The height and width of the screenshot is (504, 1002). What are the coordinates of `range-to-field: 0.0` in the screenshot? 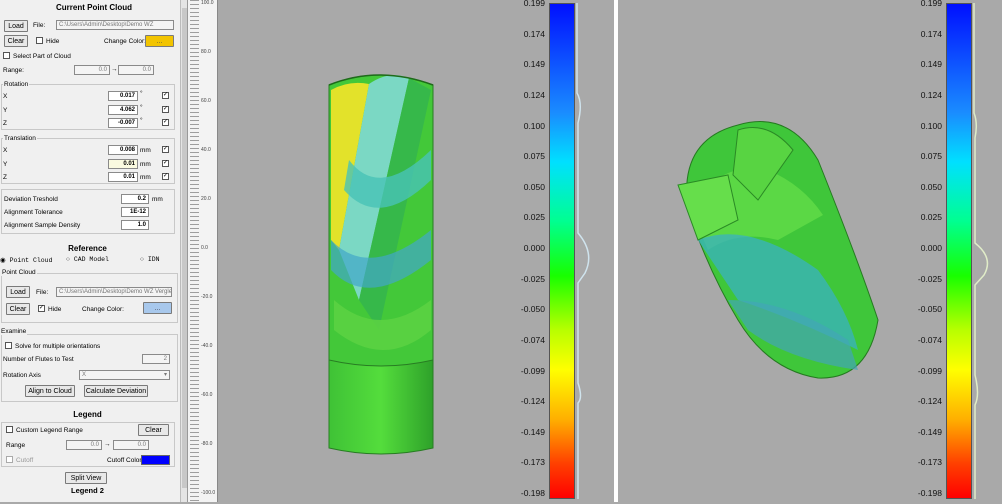 It's located at (136, 70).